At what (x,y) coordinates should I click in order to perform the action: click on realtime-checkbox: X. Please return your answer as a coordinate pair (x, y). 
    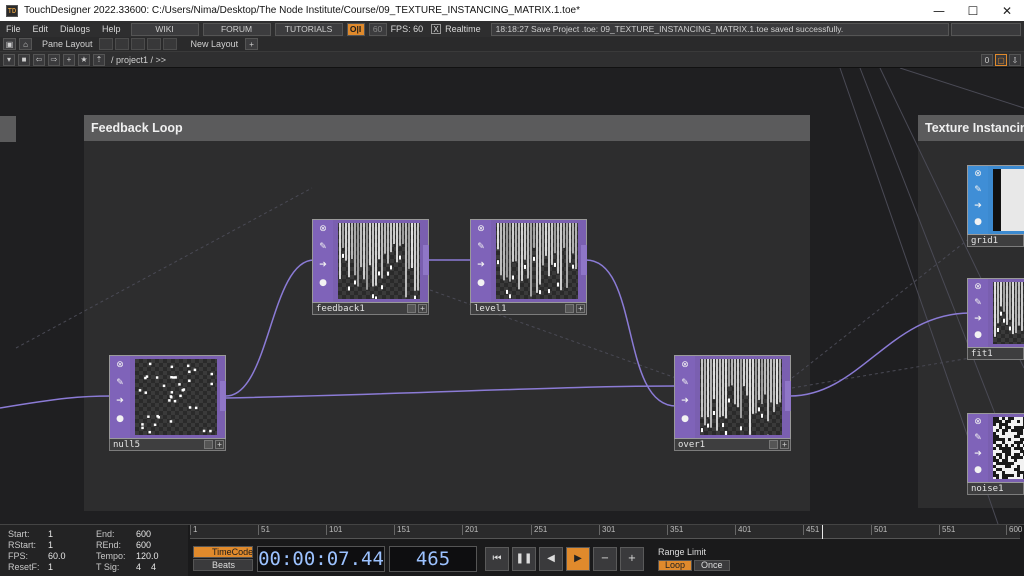
    Looking at the image, I should click on (436, 29).